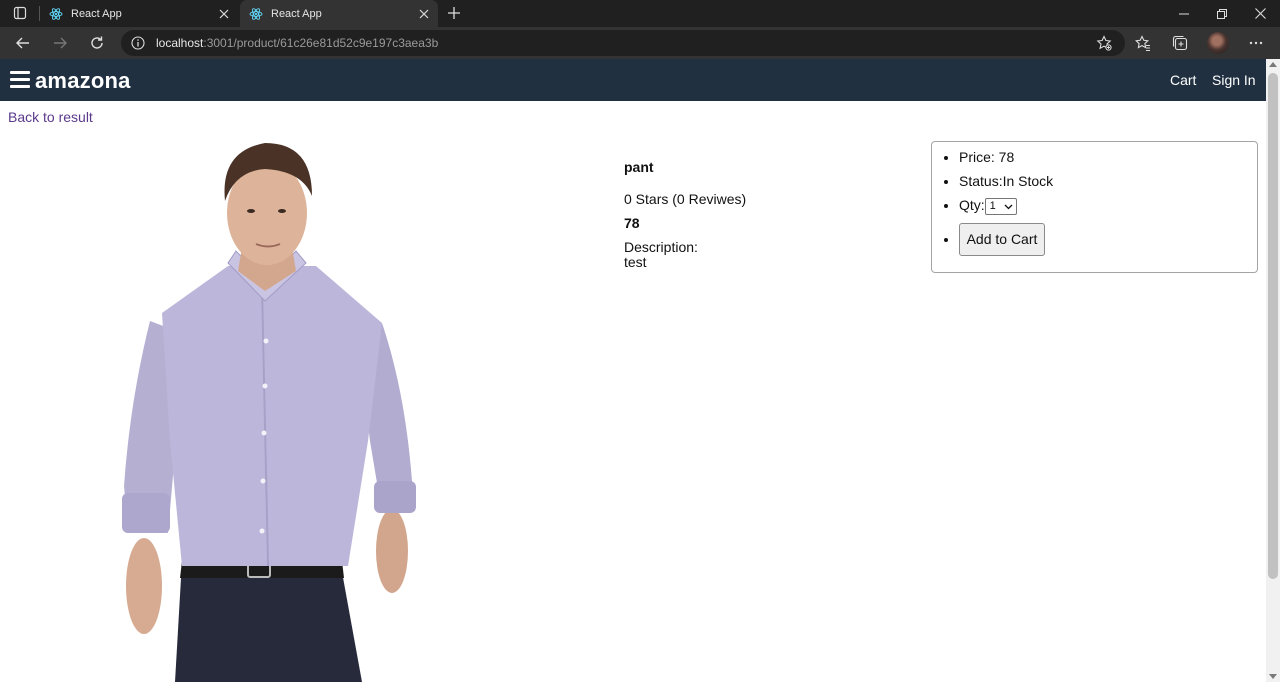  What do you see at coordinates (20, 13) in the screenshot?
I see `tab-actions-icon` at bounding box center [20, 13].